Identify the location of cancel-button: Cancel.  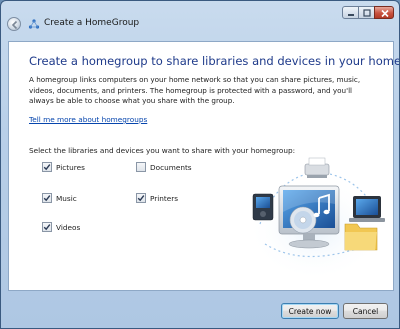
(365, 311).